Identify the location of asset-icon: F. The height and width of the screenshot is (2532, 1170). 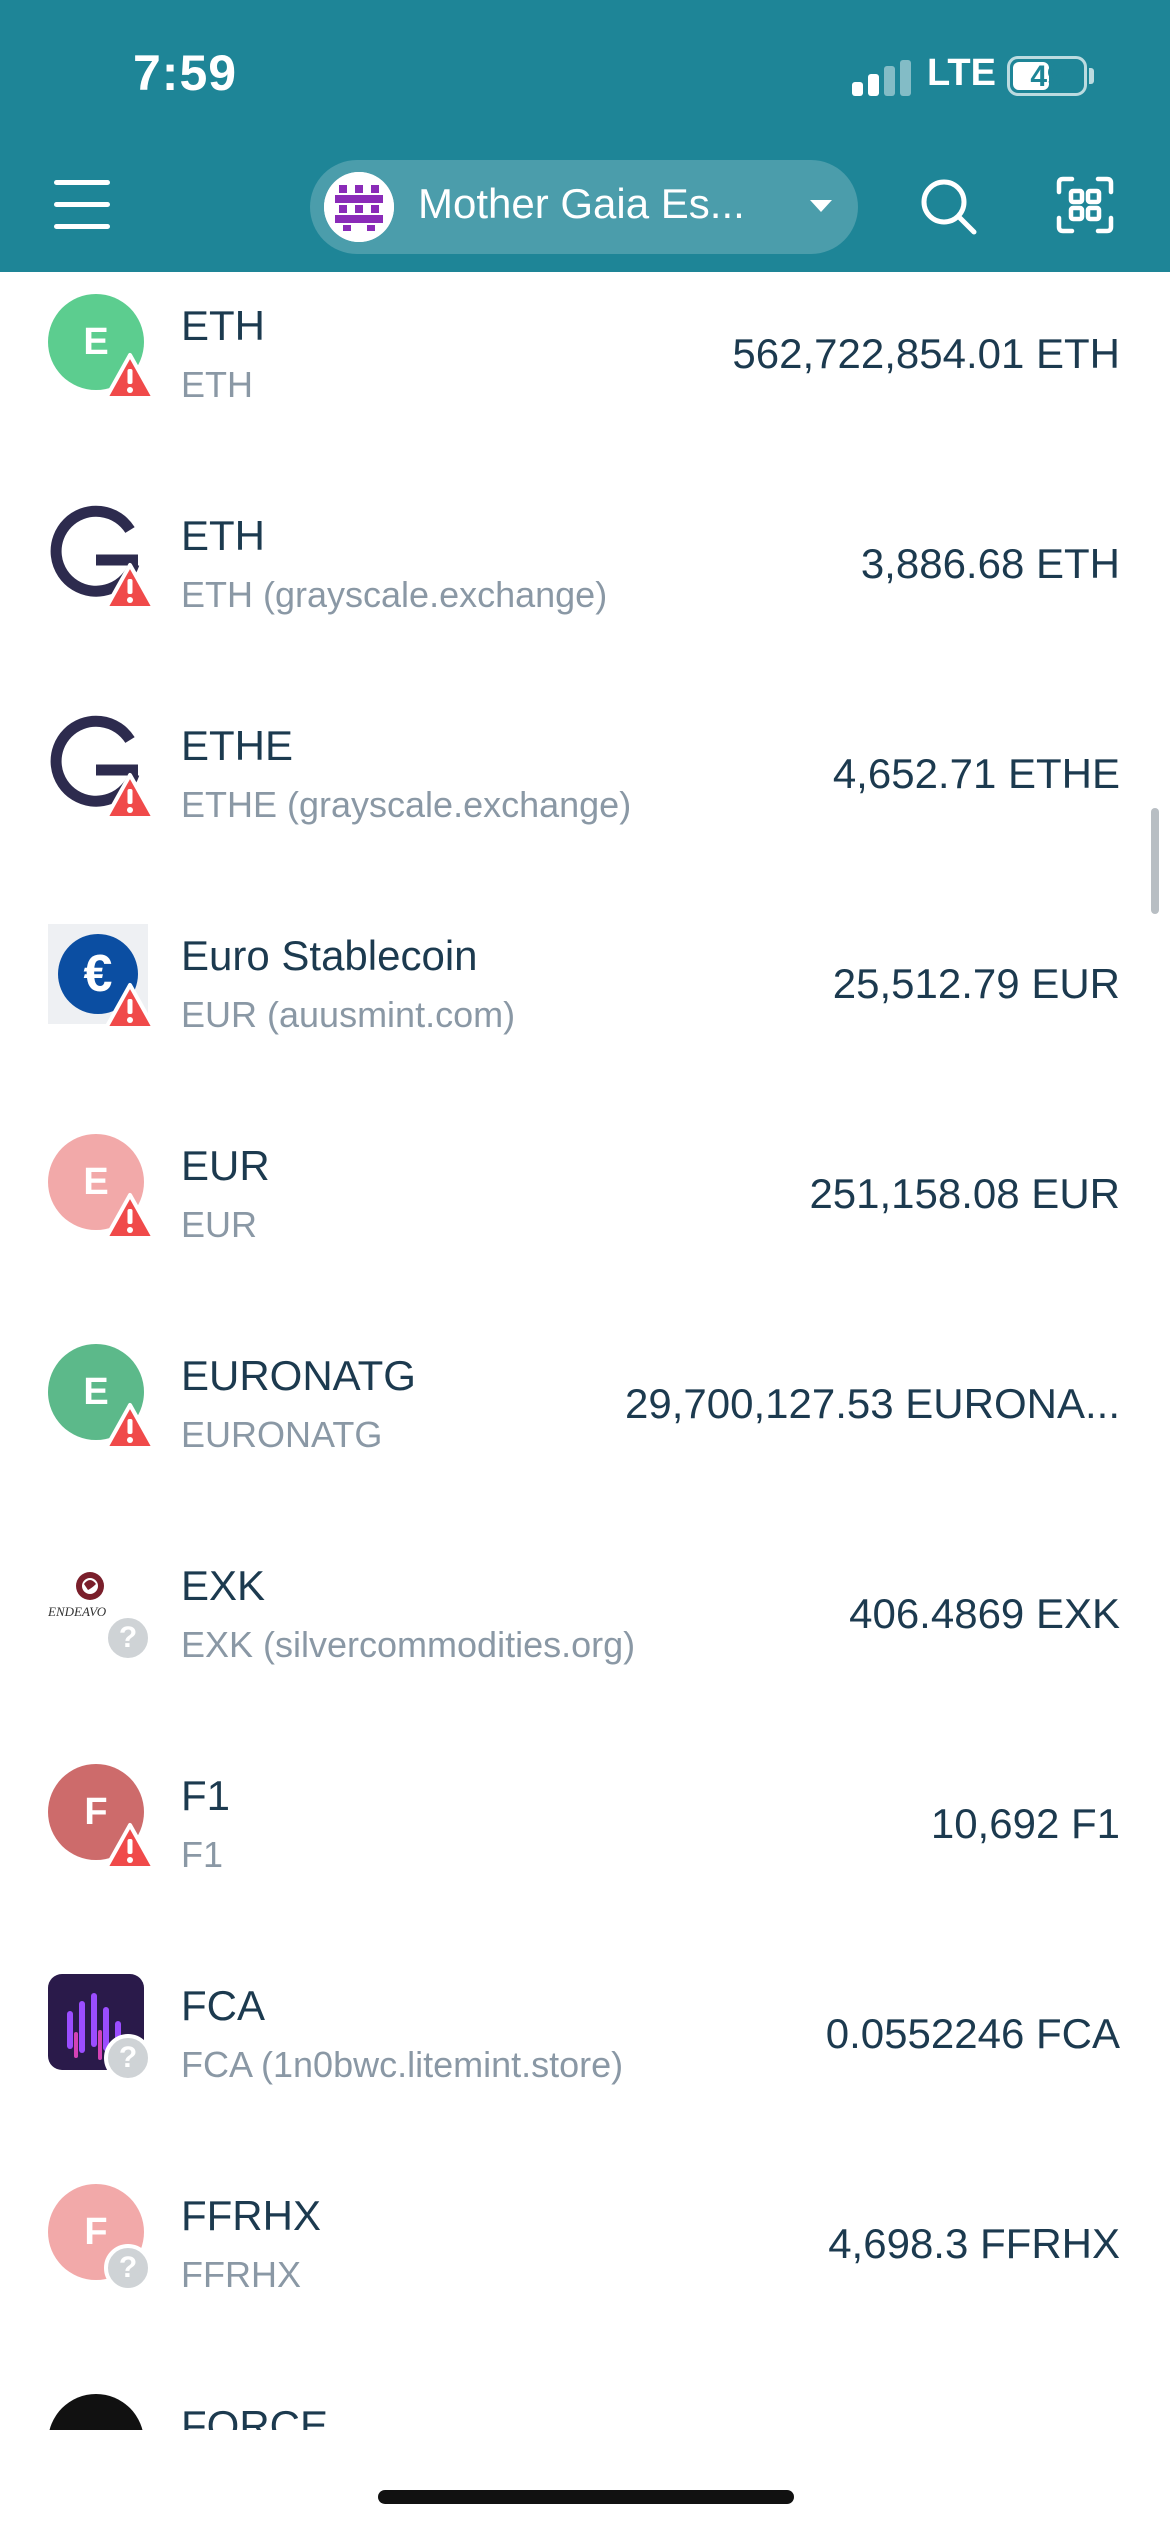
(102, 1817).